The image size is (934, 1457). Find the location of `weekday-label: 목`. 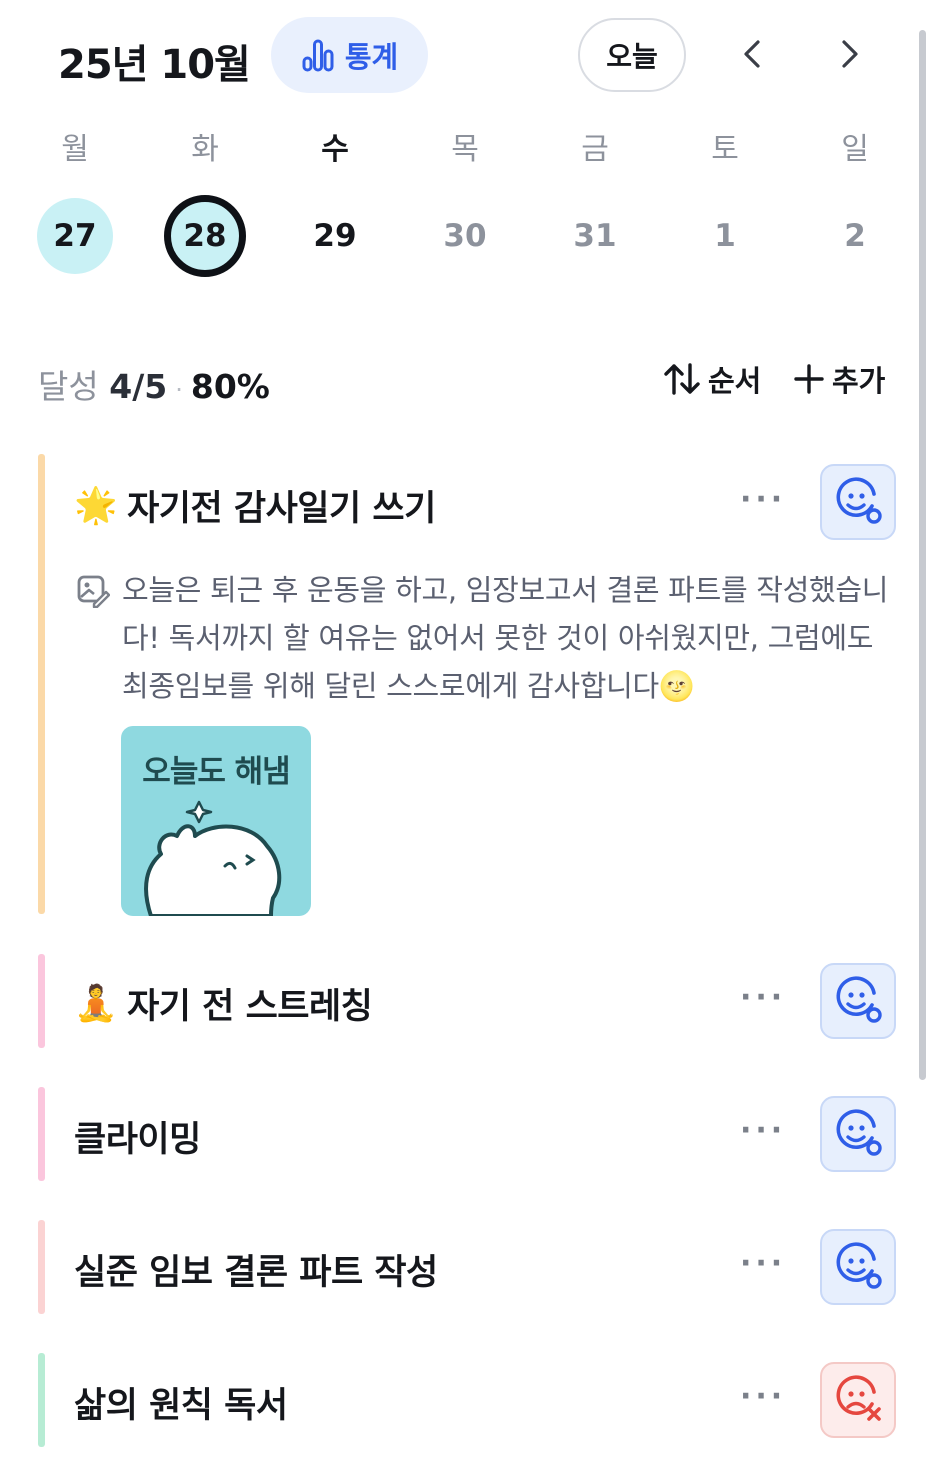

weekday-label: 목 is located at coordinates (465, 149).